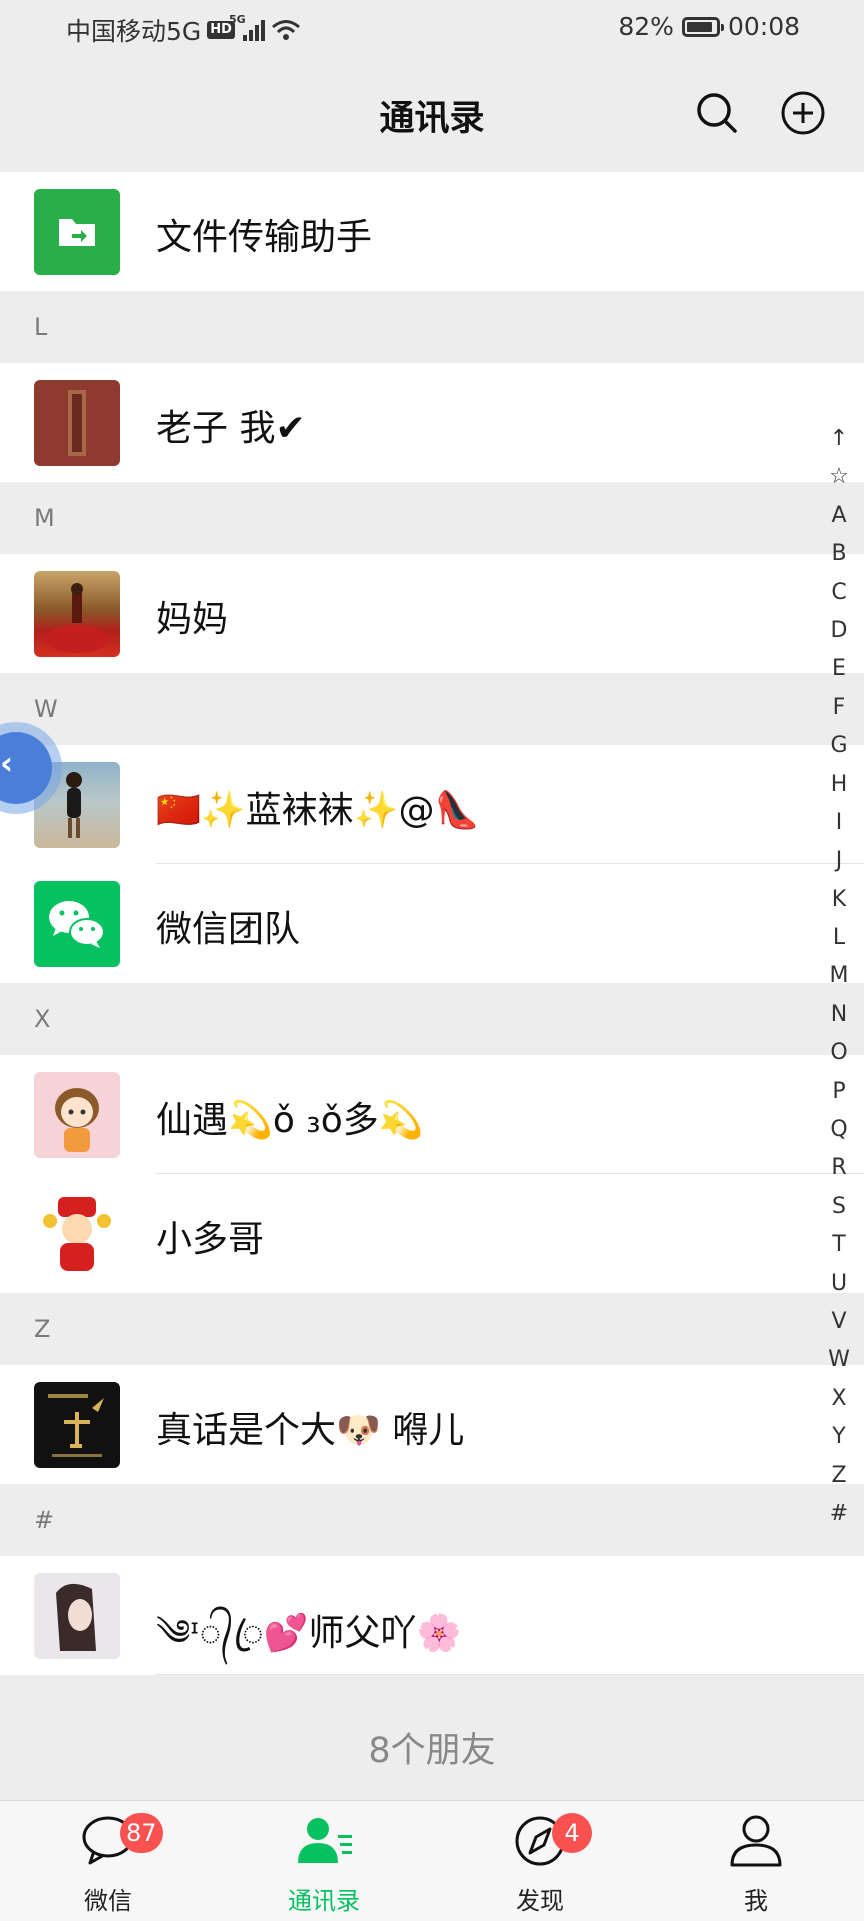 The image size is (864, 1921). What do you see at coordinates (231, 428) in the screenshot?
I see `contact-name: 老子 我✔` at bounding box center [231, 428].